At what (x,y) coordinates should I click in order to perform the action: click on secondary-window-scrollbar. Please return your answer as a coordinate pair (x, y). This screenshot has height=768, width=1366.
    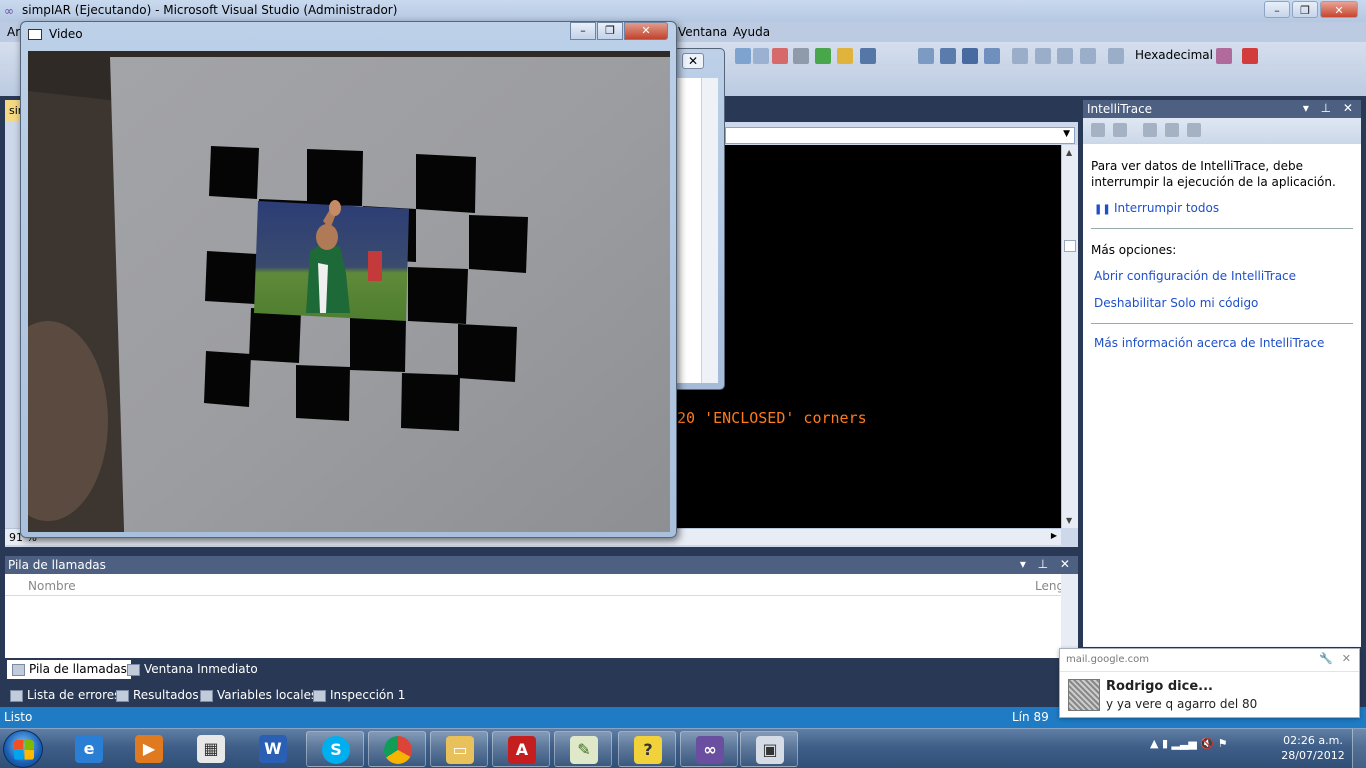
    Looking at the image, I should click on (709, 230).